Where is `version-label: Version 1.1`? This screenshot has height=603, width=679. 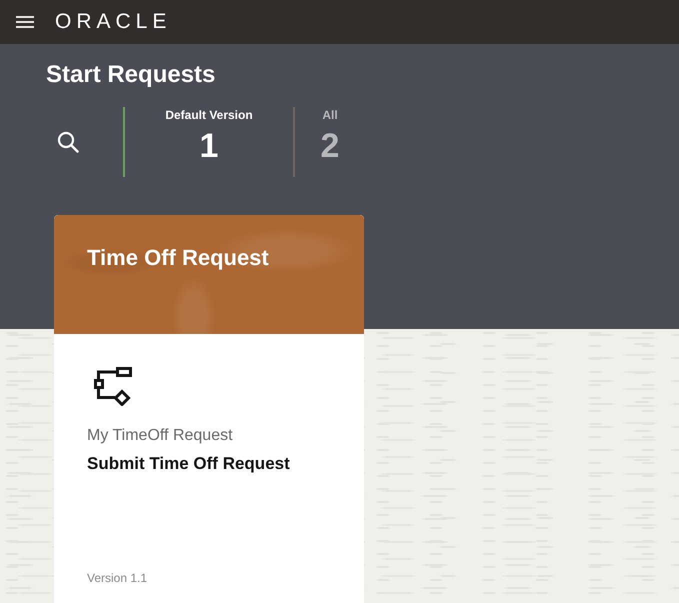 version-label: Version 1.1 is located at coordinates (117, 578).